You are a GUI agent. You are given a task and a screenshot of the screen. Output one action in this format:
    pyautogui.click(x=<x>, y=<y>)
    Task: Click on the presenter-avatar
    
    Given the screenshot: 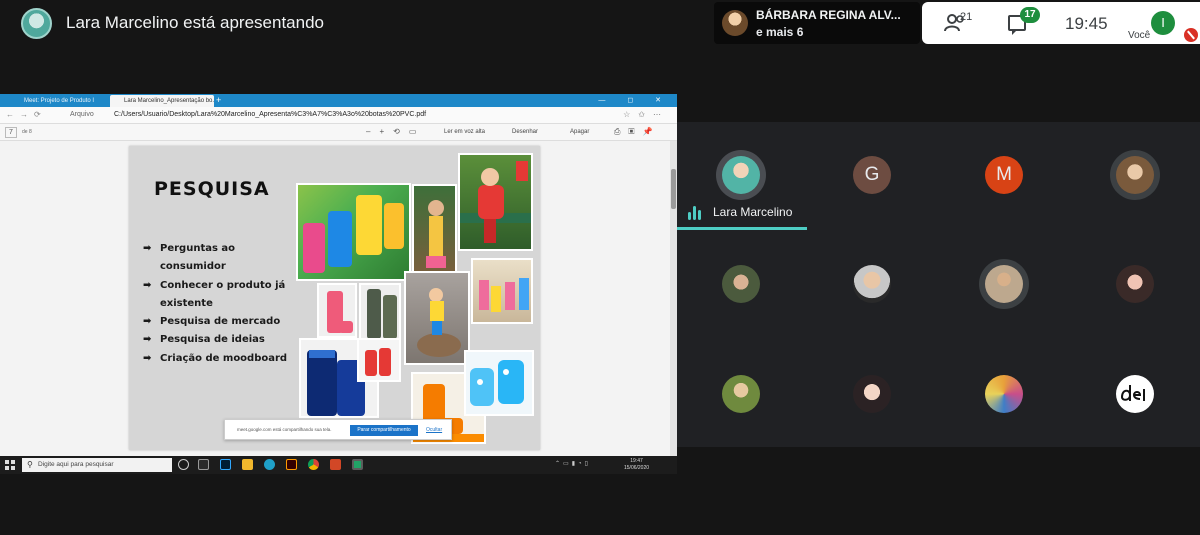 What is the action you would take?
    pyautogui.click(x=36, y=23)
    